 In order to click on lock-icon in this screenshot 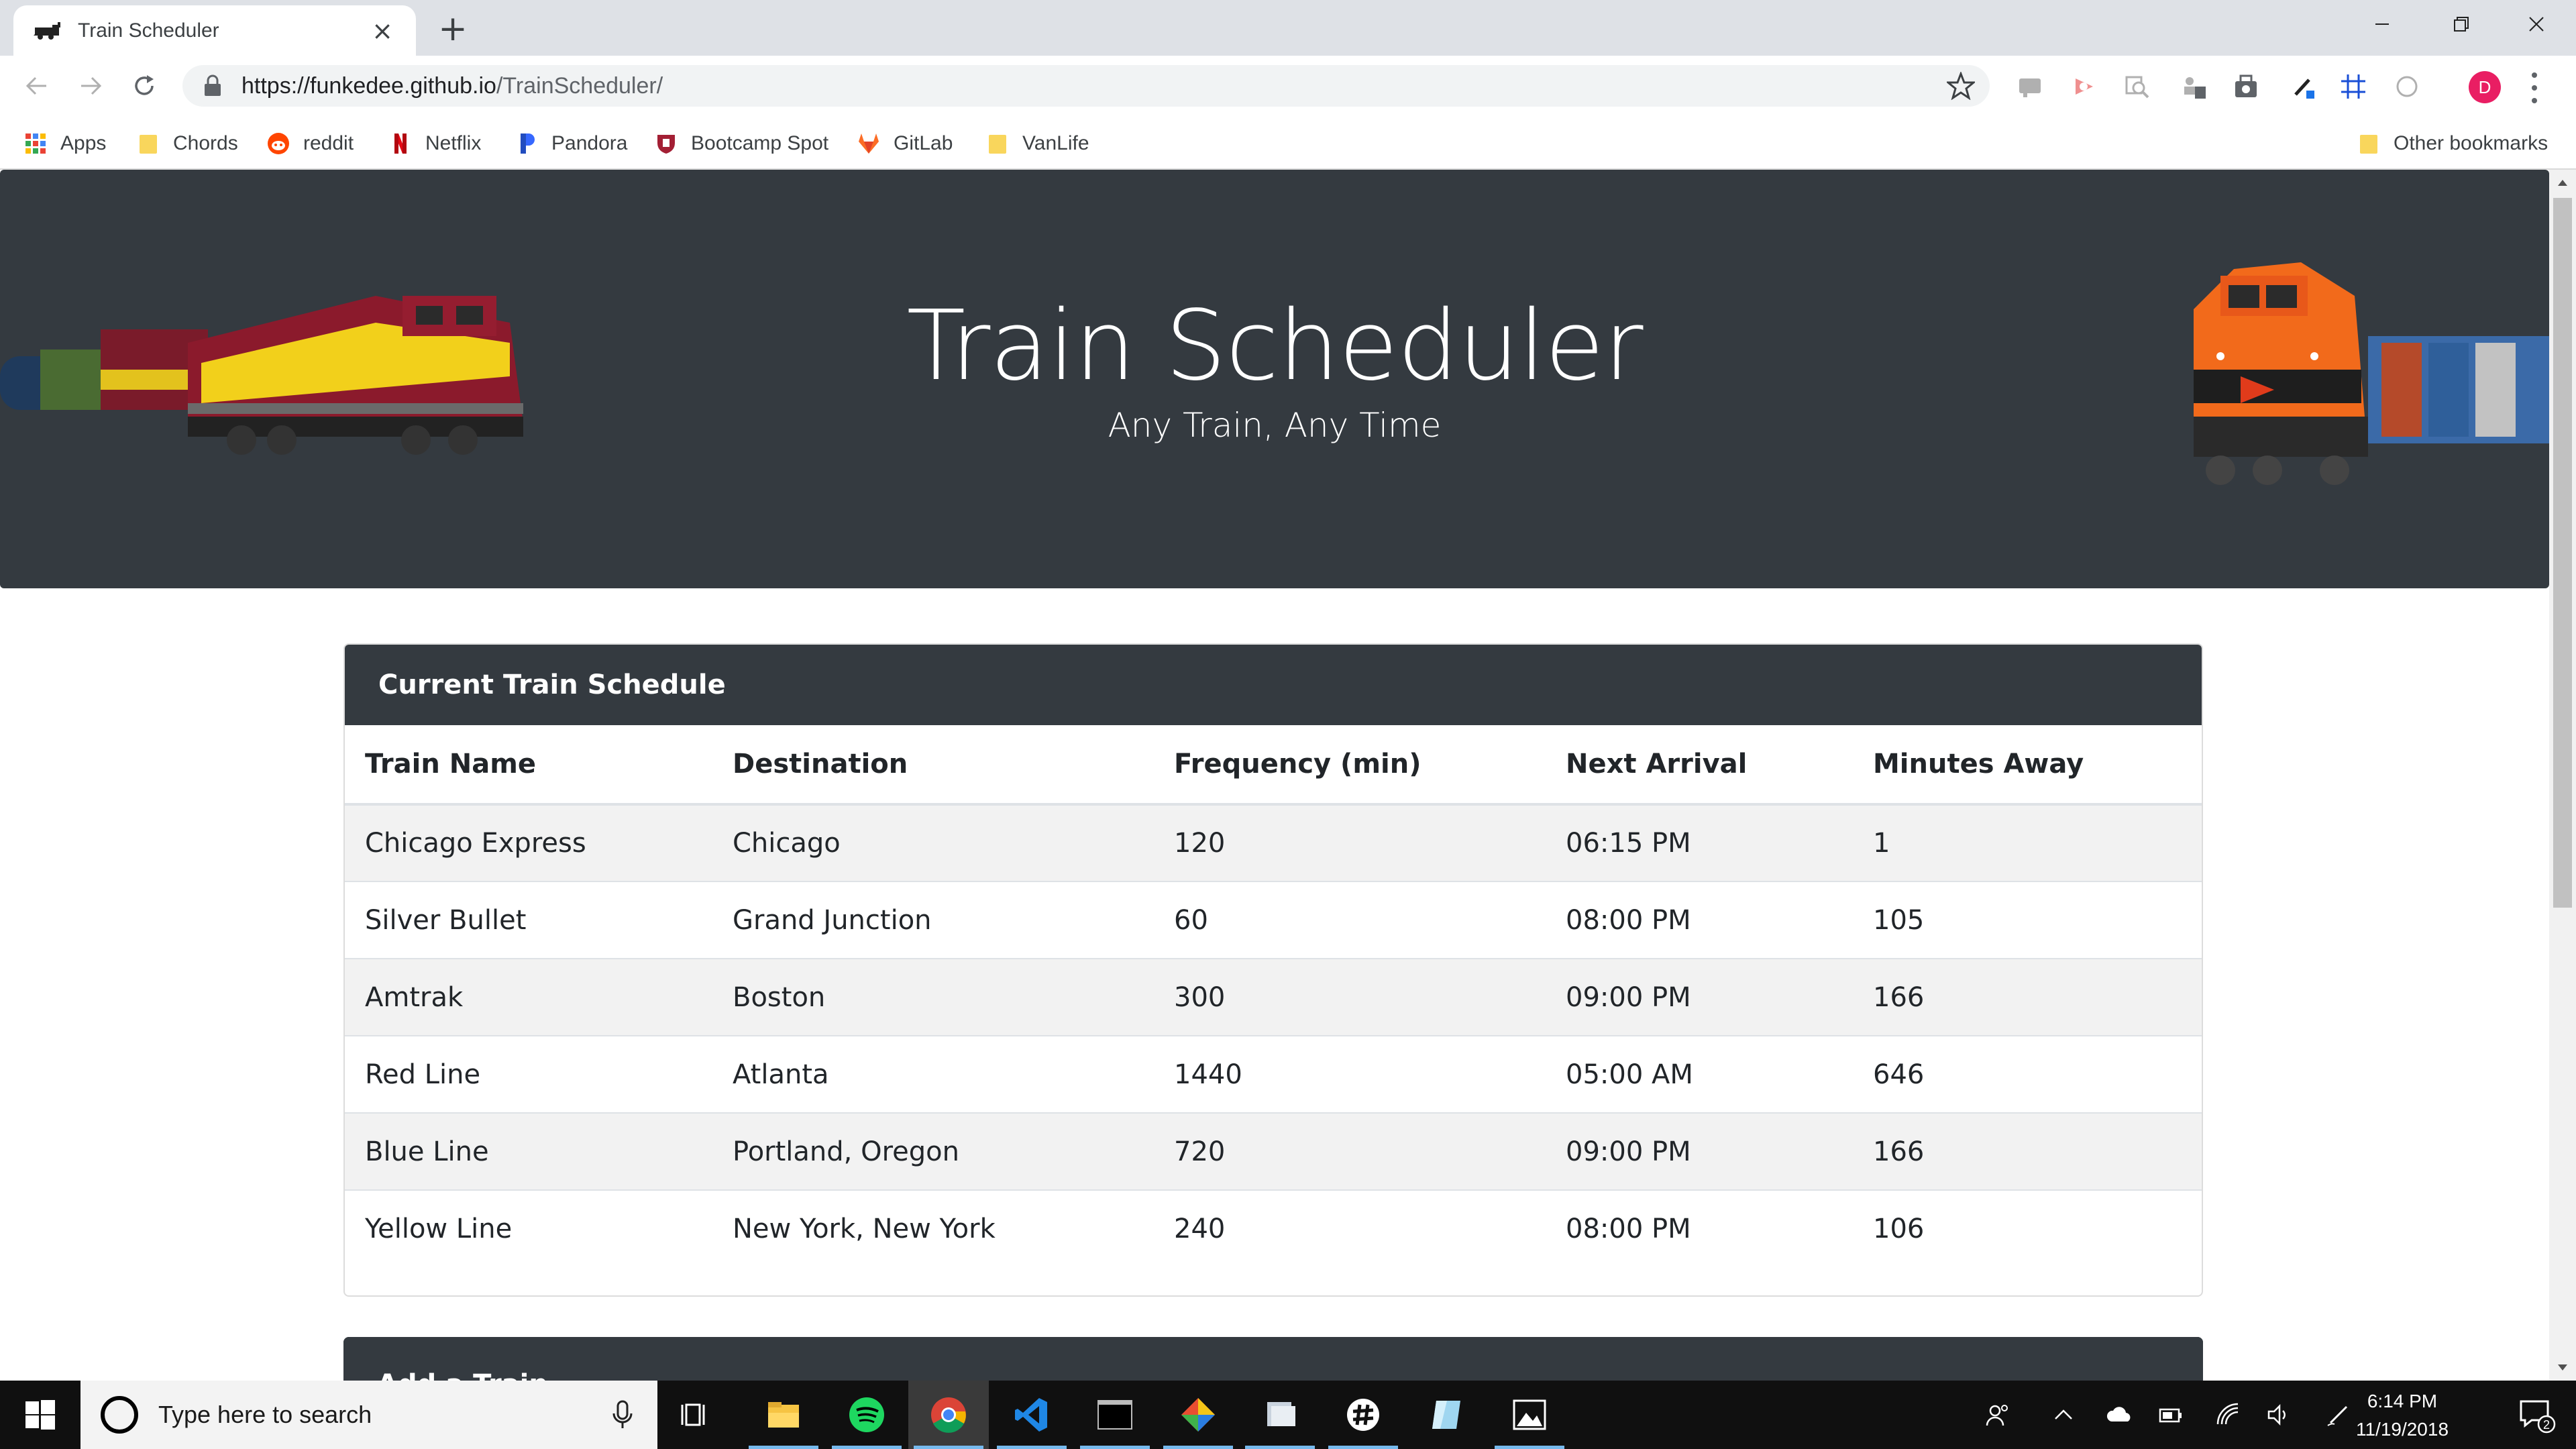, I will do `click(213, 85)`.